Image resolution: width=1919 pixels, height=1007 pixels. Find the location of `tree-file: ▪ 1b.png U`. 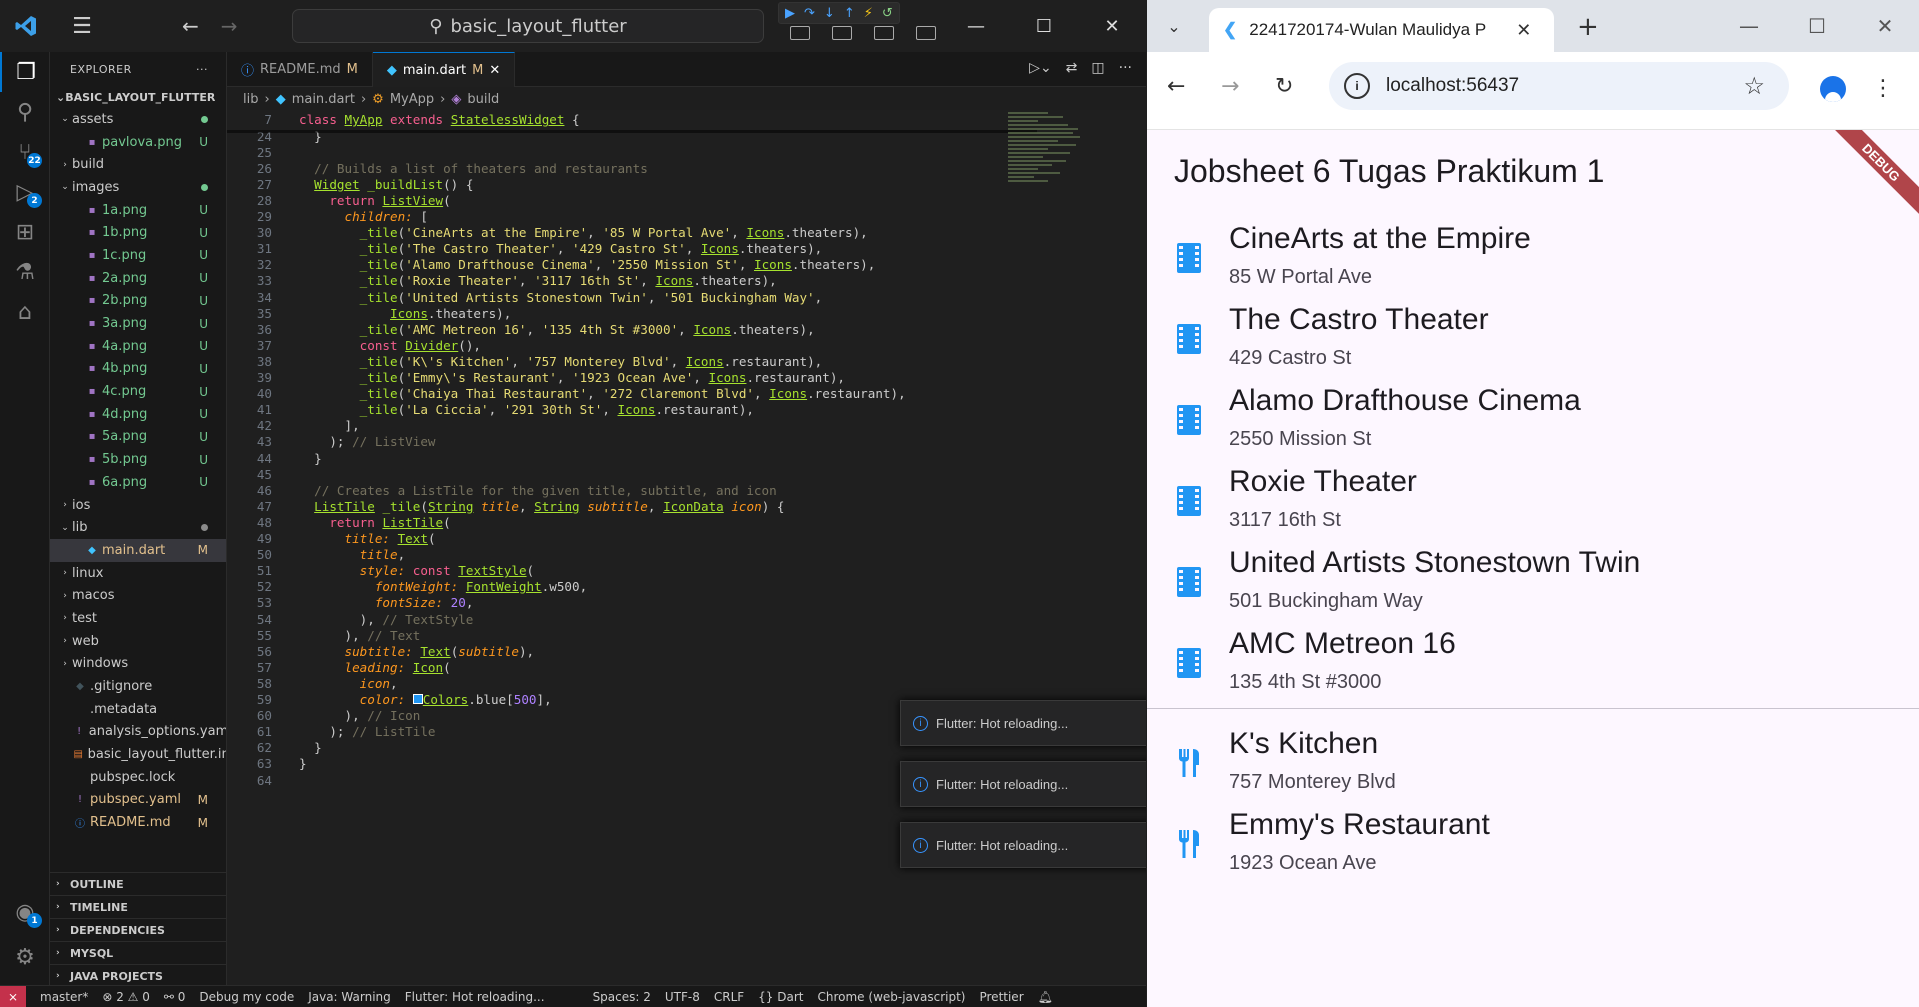

tree-file: ▪ 1b.png U is located at coordinates (138, 232).